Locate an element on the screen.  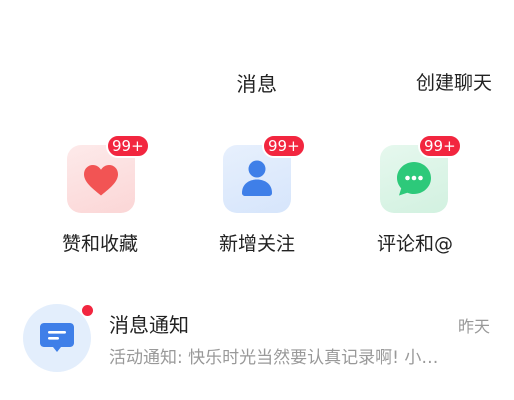
unread-dot is located at coordinates (87, 310).